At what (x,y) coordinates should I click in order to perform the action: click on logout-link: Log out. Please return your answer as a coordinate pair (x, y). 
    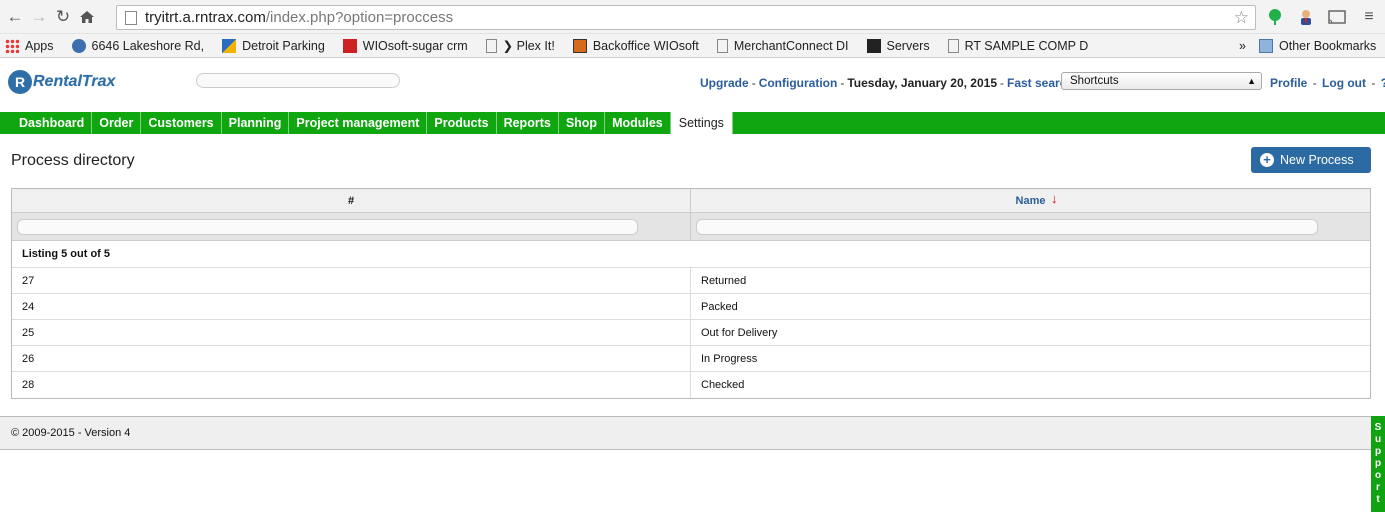
    Looking at the image, I should click on (1344, 83).